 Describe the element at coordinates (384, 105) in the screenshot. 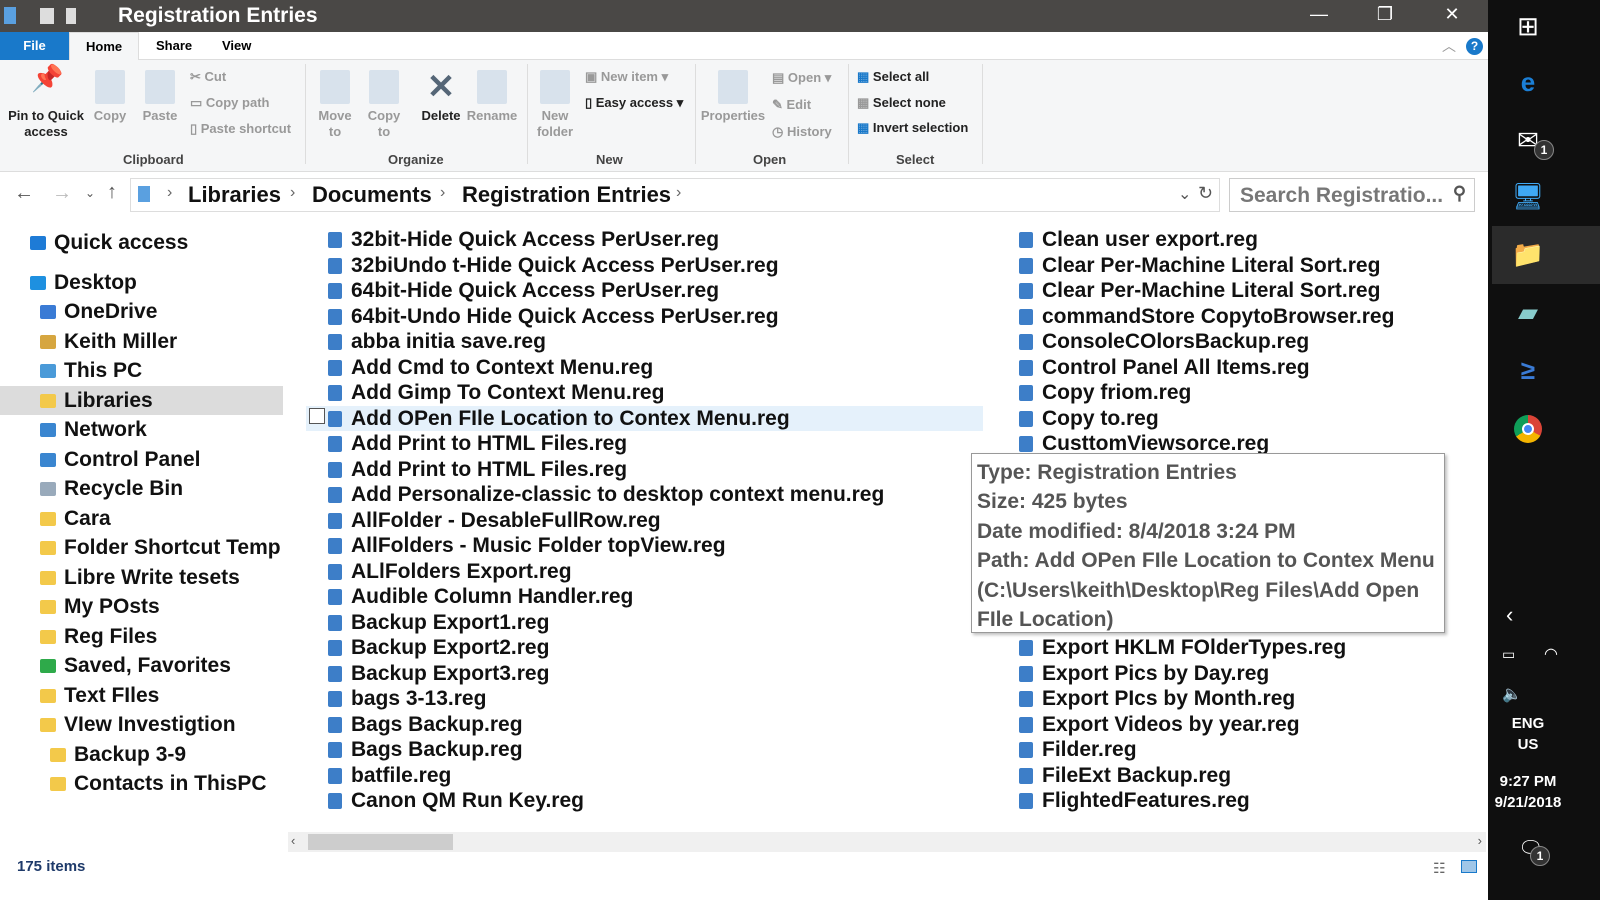

I see `copy-to-button: Copy to` at that location.